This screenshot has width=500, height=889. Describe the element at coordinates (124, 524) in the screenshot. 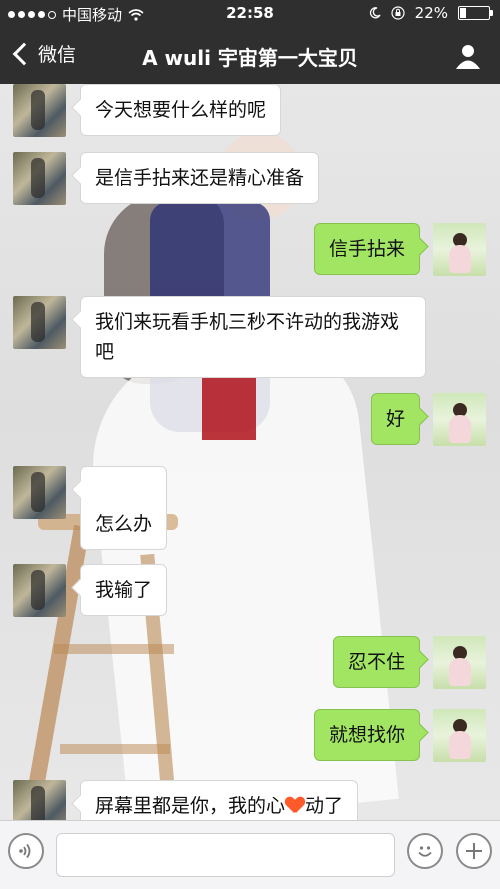

I see `message-text: 怎么办` at that location.